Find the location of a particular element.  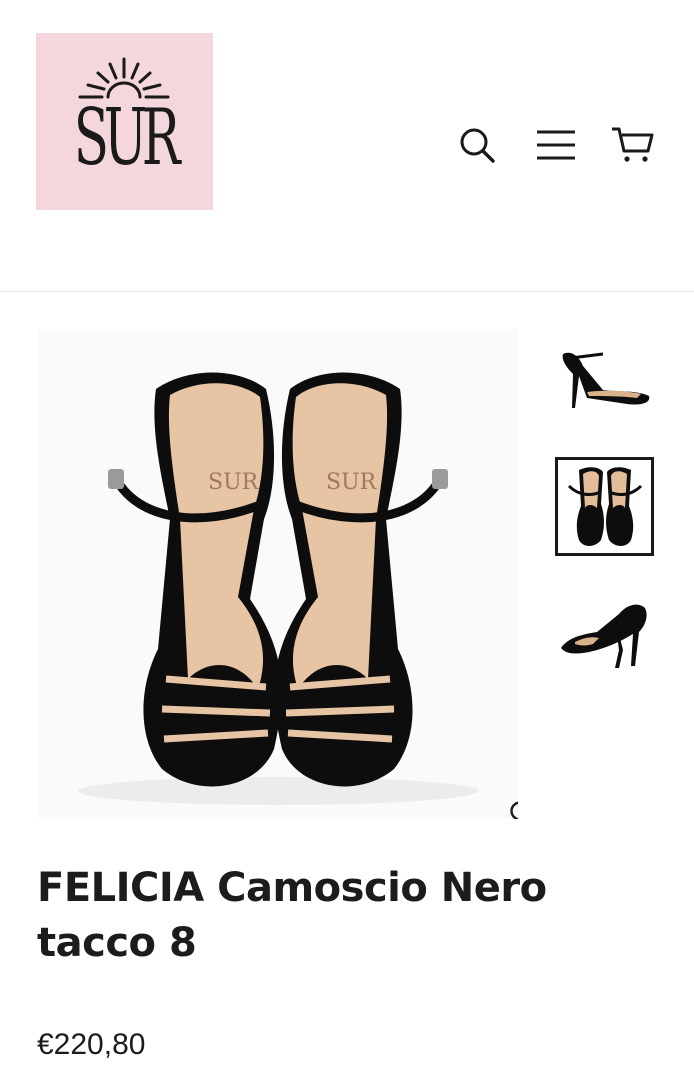

shoe-side-thumb is located at coordinates (605, 380).